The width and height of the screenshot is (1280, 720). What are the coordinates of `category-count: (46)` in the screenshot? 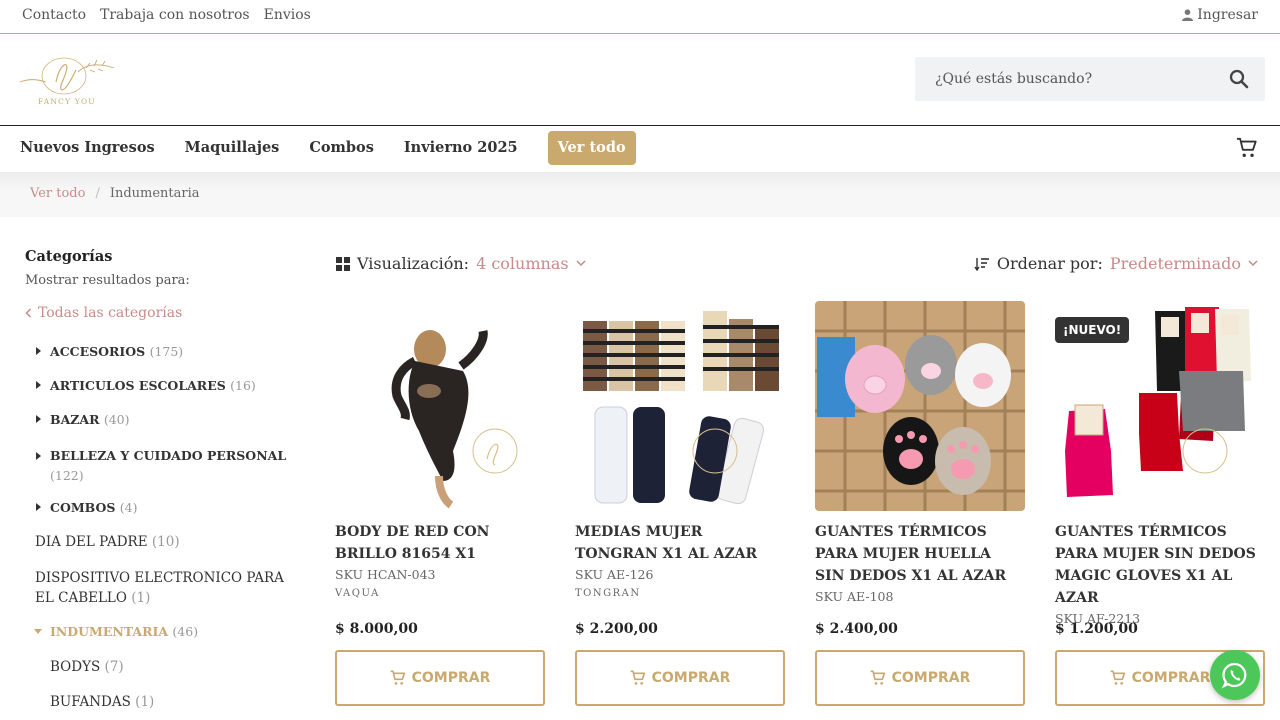 It's located at (185, 631).